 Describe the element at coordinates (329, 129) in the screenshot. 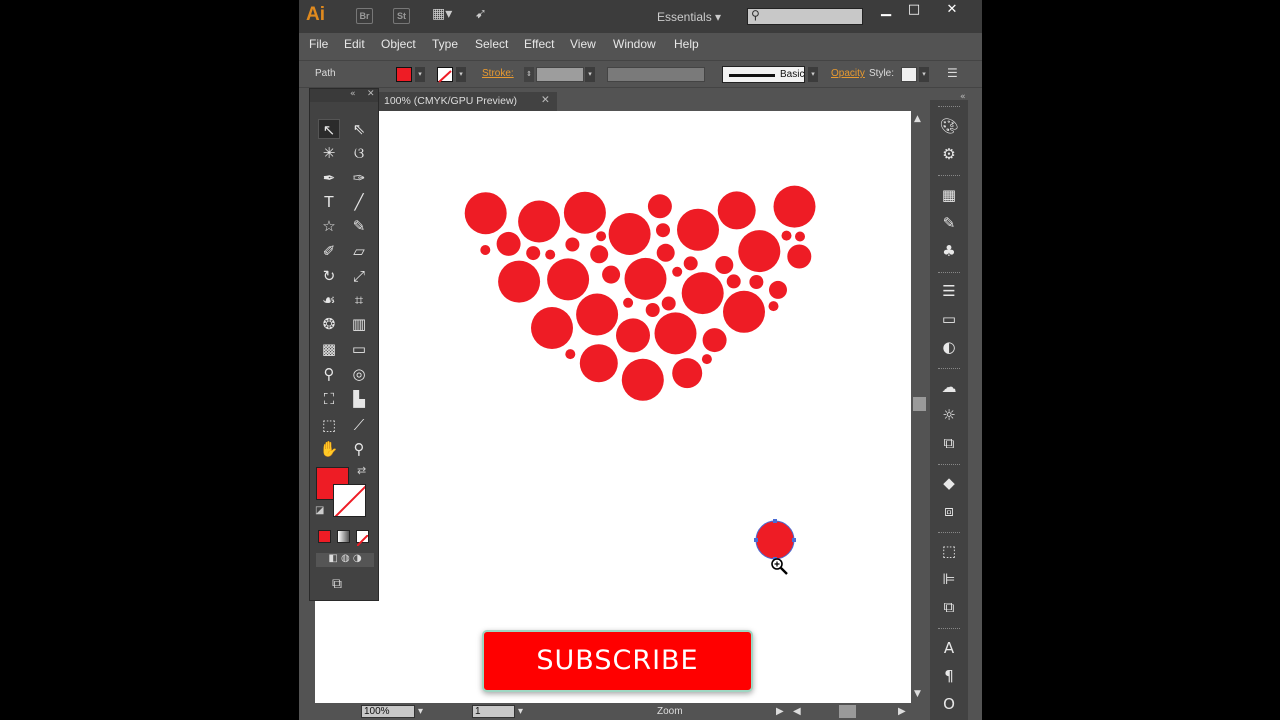

I see `selection-tool-icon: ↖` at that location.